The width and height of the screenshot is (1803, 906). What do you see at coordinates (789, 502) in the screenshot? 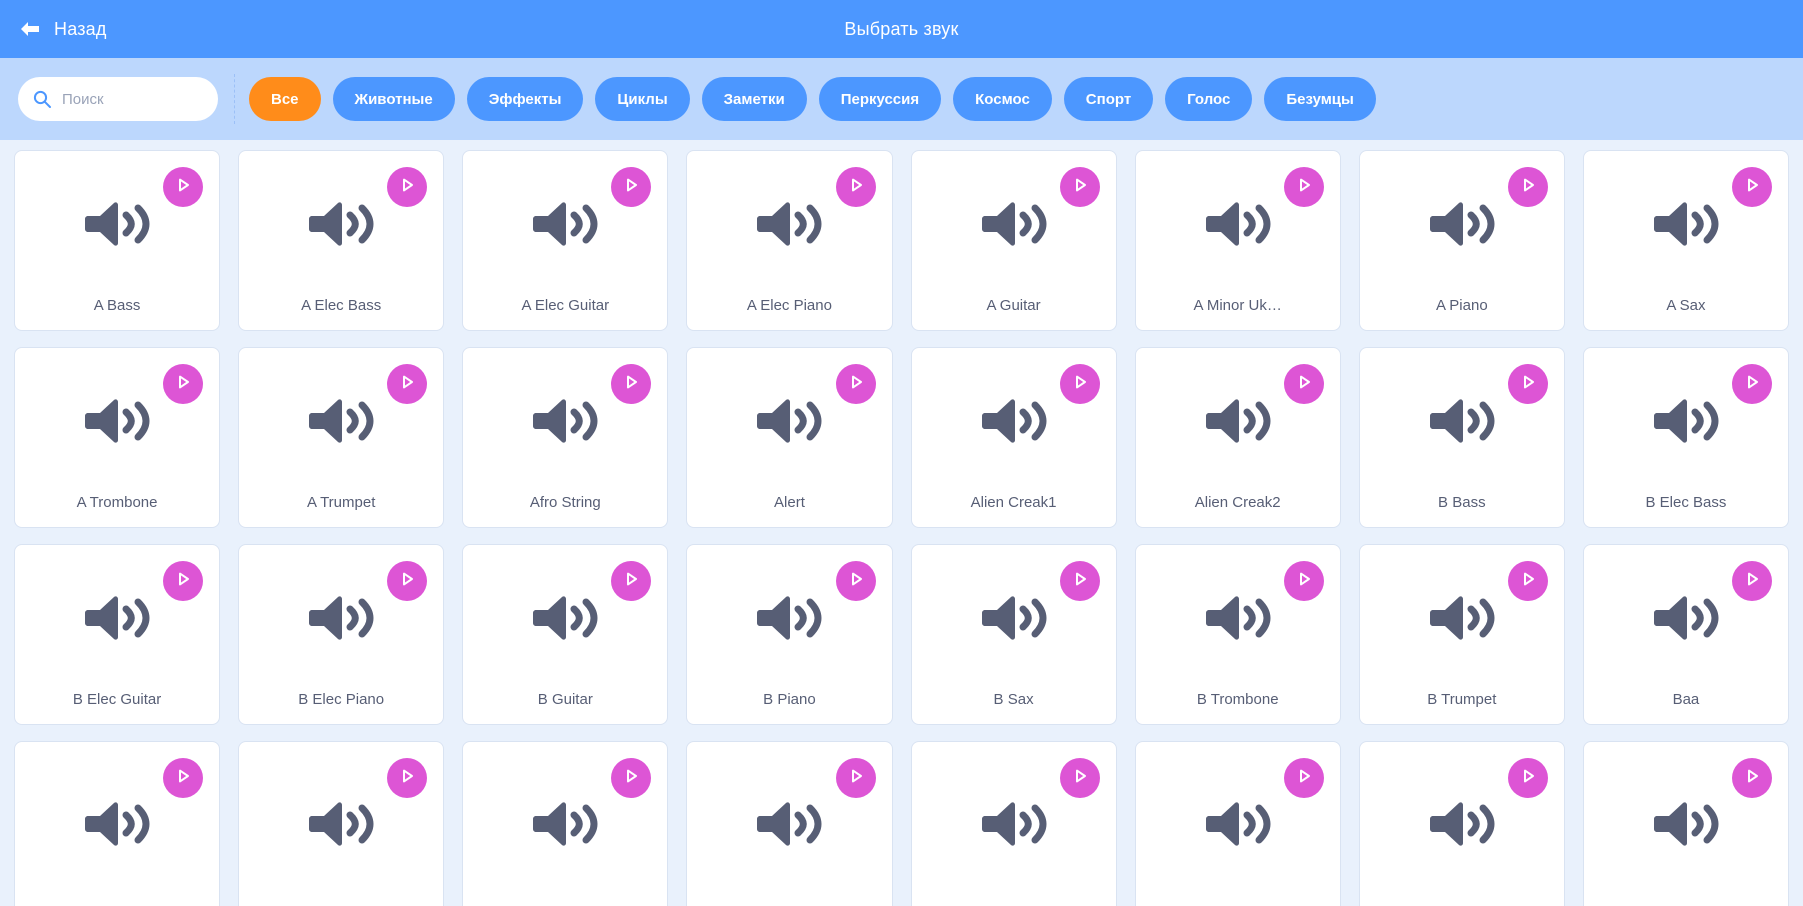
I see `sound-name: Alert` at bounding box center [789, 502].